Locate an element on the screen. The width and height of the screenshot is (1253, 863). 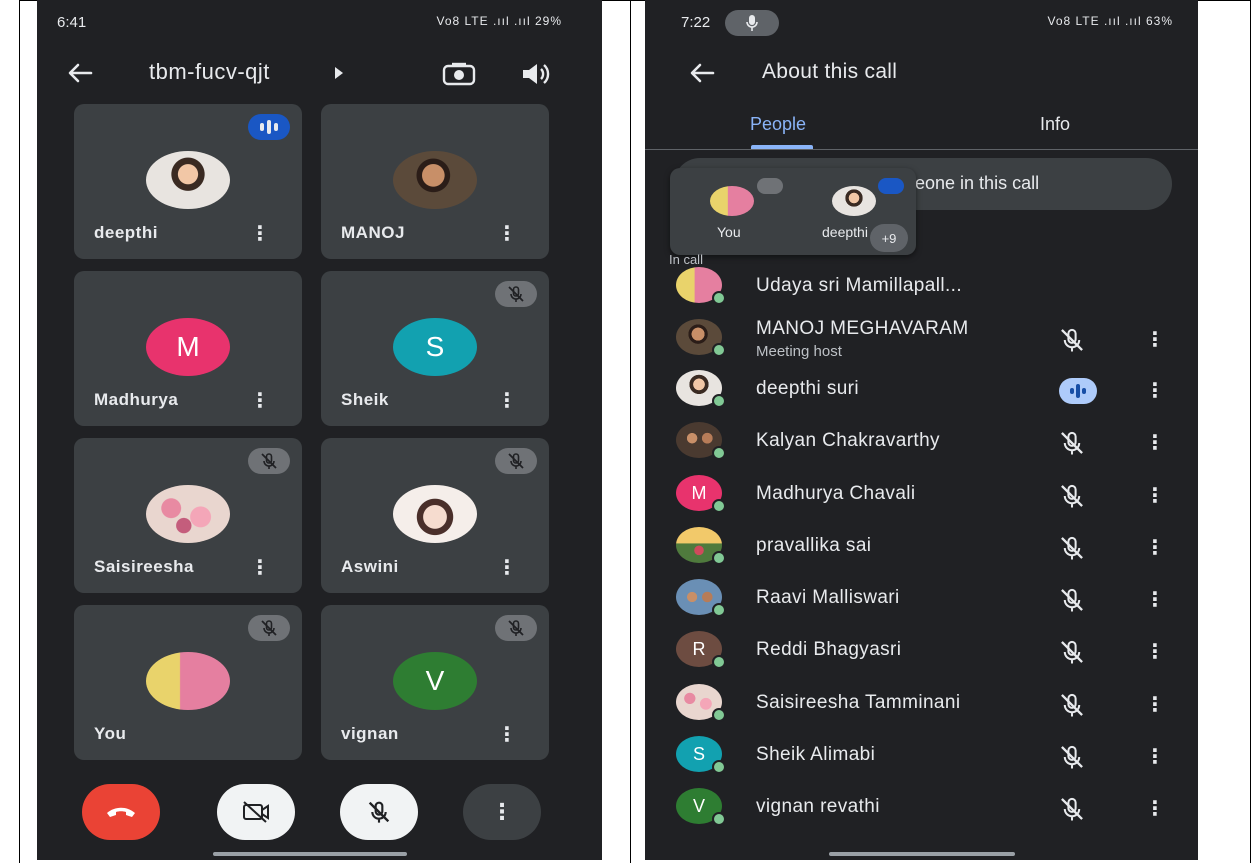
participant-row: Vvignan revathi ⋮ is located at coordinates (921, 810).